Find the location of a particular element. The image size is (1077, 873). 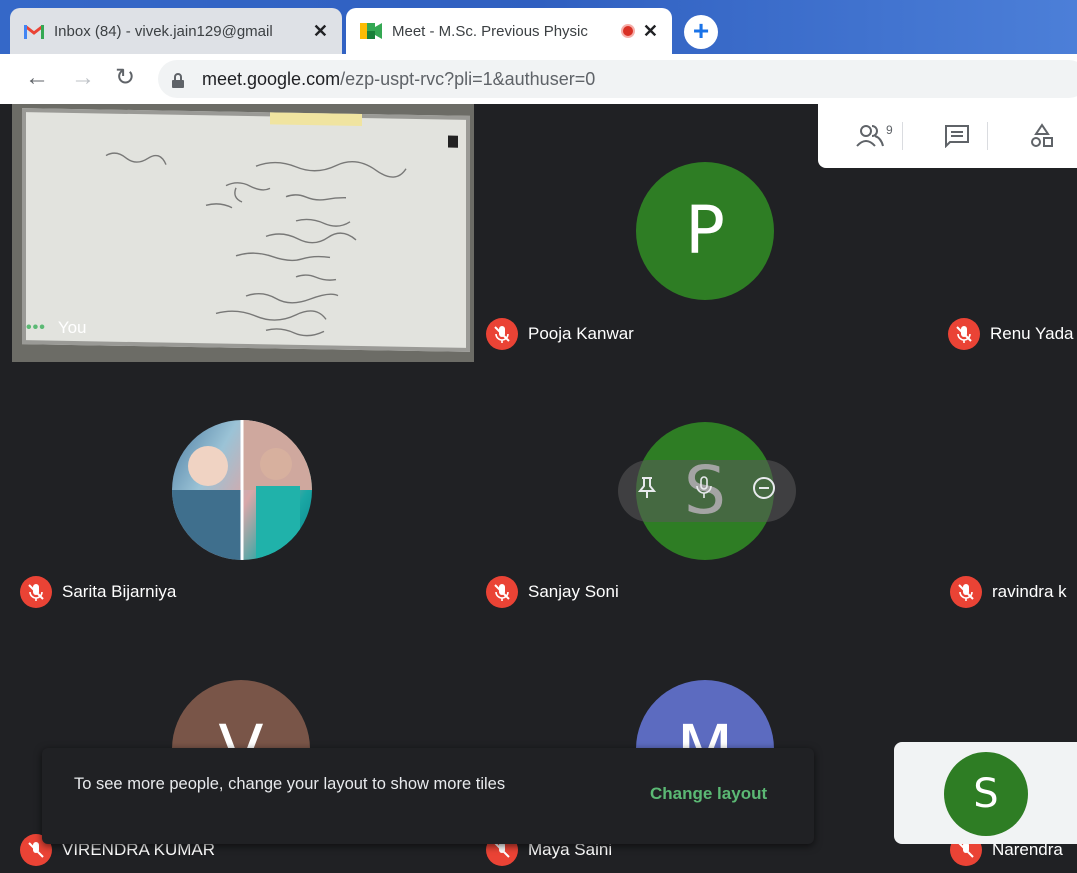

recording-icon is located at coordinates (627, 31).